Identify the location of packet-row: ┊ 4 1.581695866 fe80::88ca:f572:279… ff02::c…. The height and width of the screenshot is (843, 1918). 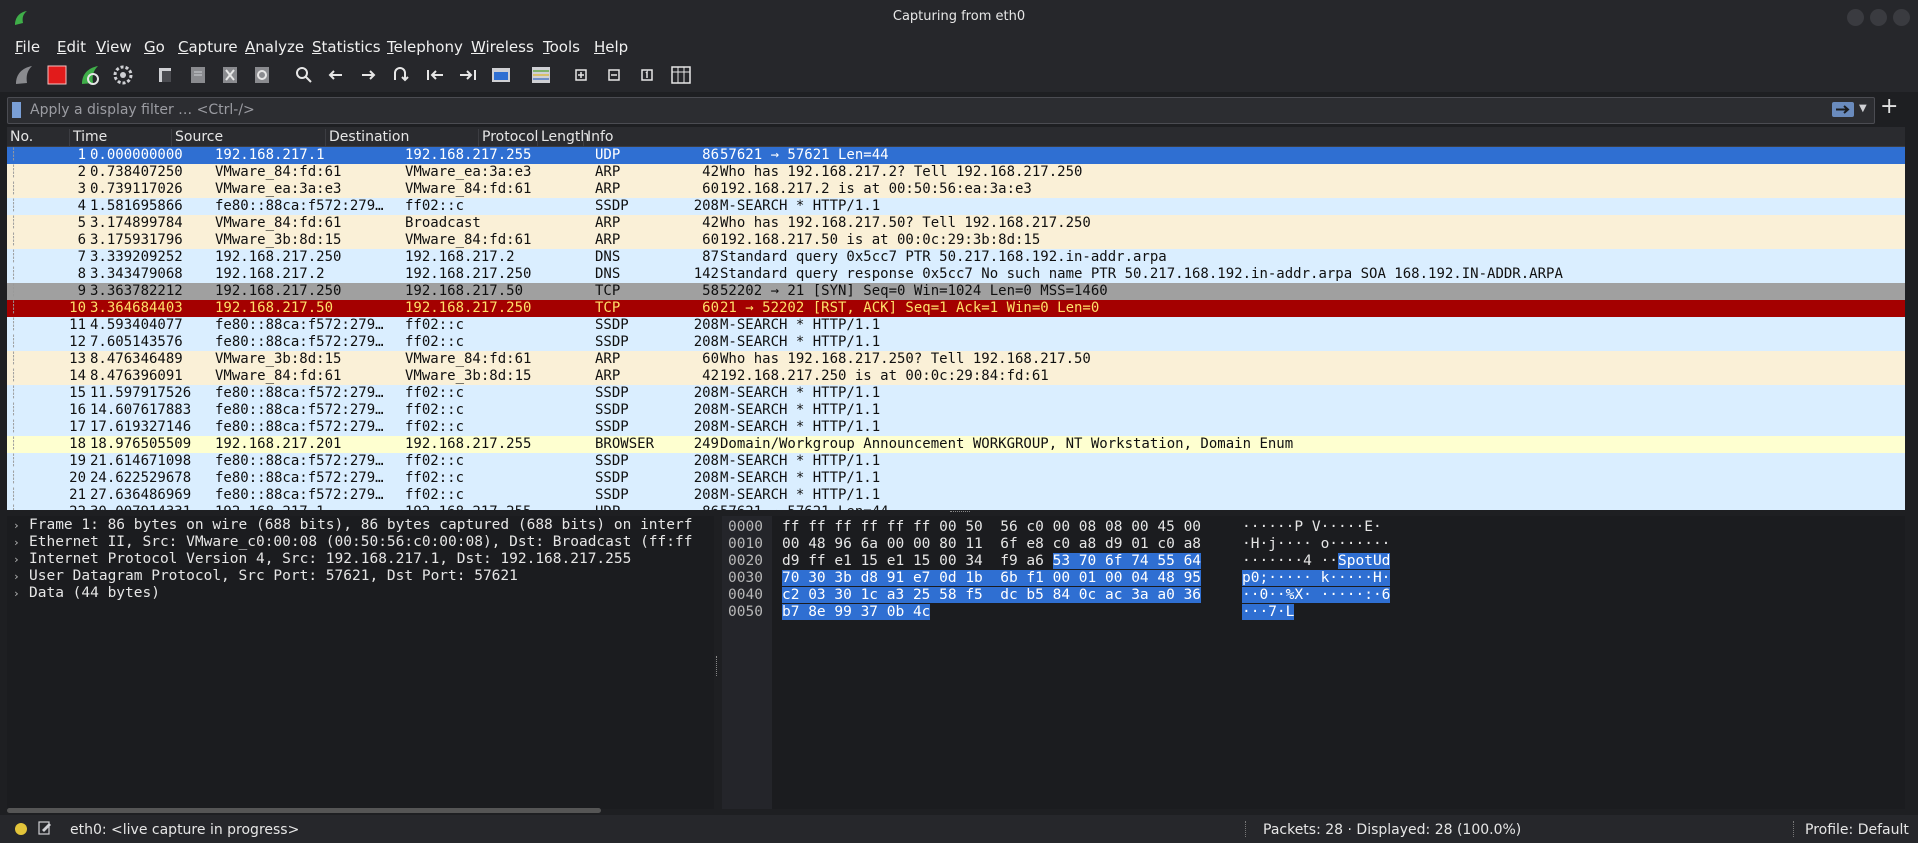
(956, 206).